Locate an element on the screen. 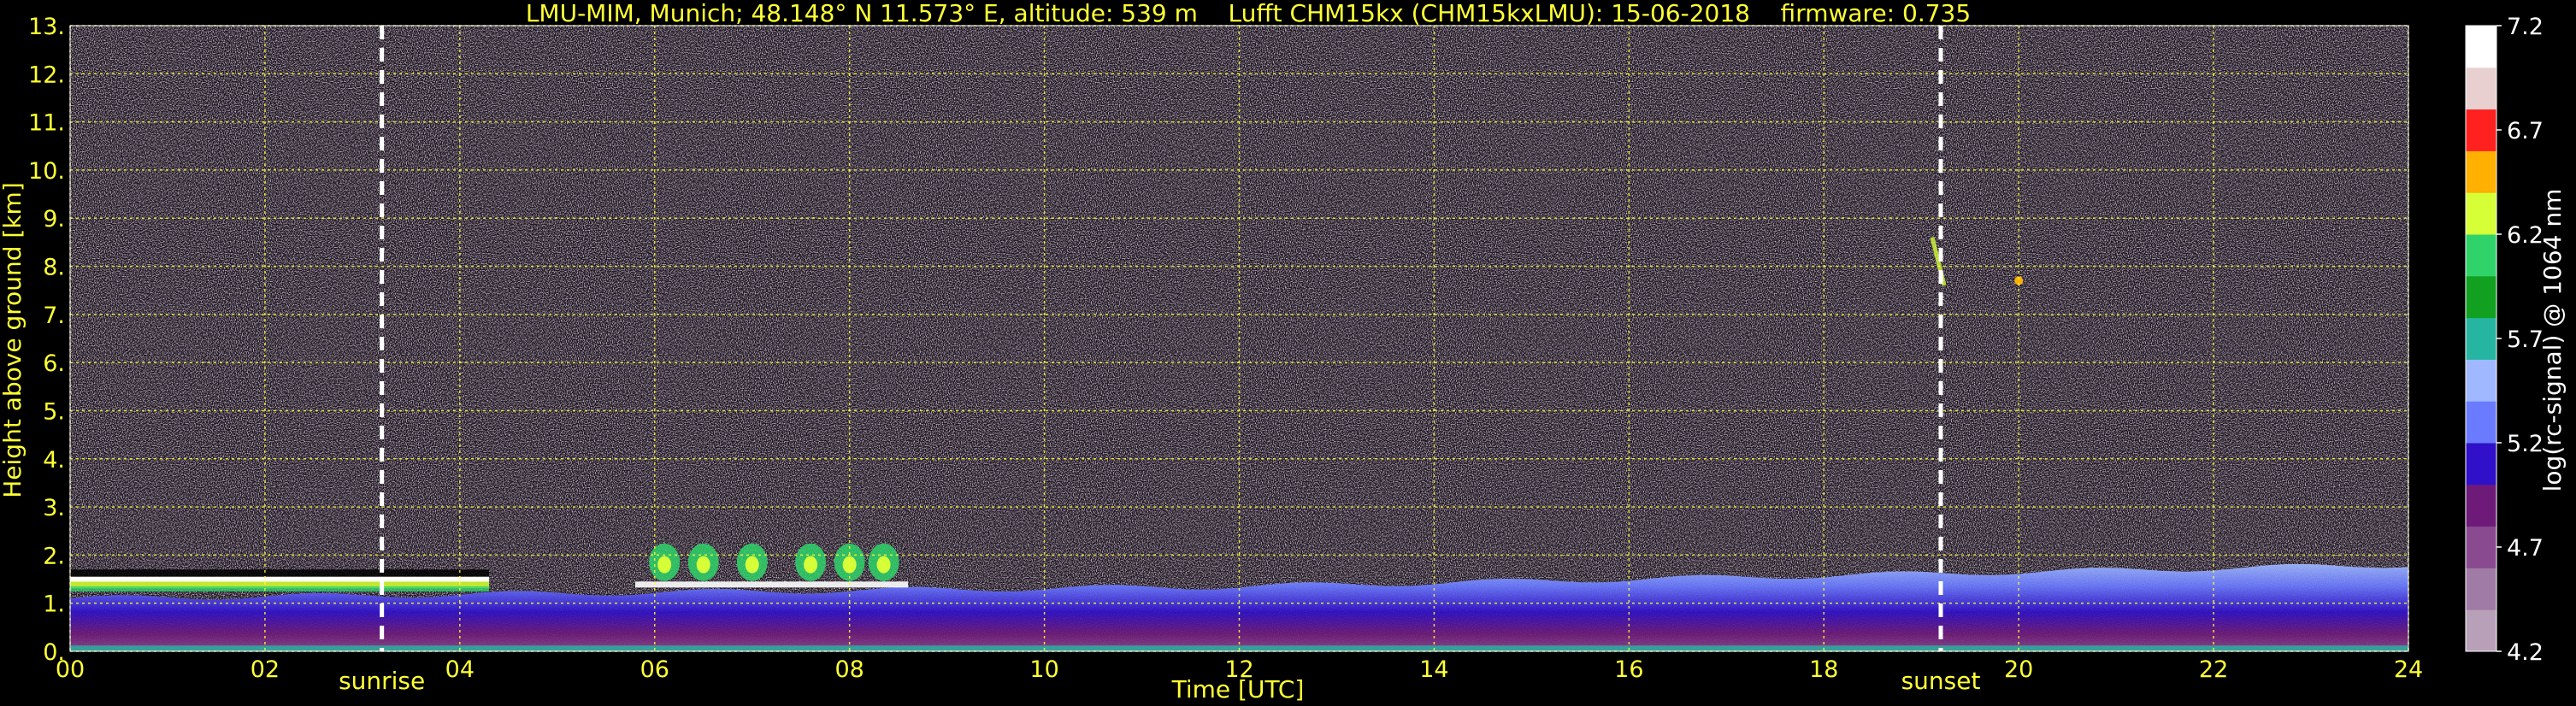 Image resolution: width=2576 pixels, height=706 pixels. colorbar-tick-label: 6.7 is located at coordinates (2525, 131).